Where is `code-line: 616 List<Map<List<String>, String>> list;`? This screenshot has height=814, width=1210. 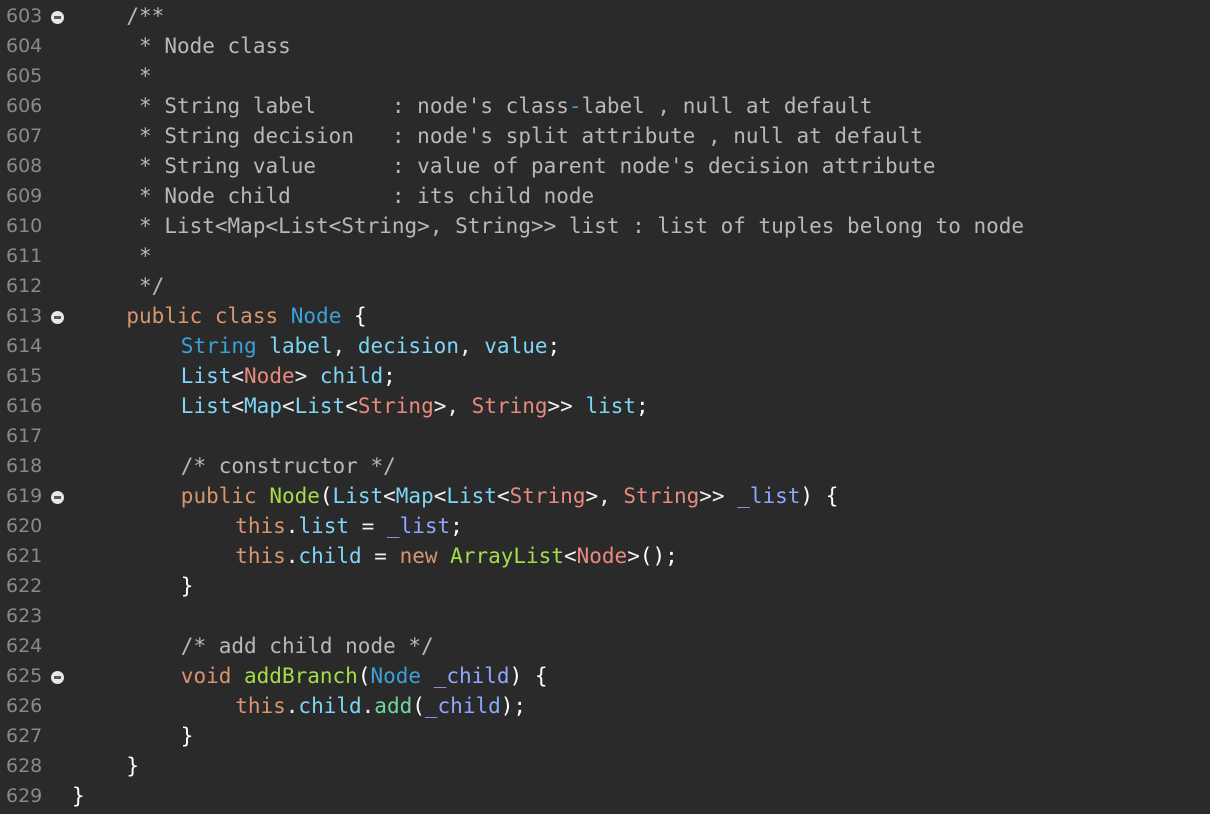
code-line: 616 List<Map<List<String>, String>> list; is located at coordinates (605, 406).